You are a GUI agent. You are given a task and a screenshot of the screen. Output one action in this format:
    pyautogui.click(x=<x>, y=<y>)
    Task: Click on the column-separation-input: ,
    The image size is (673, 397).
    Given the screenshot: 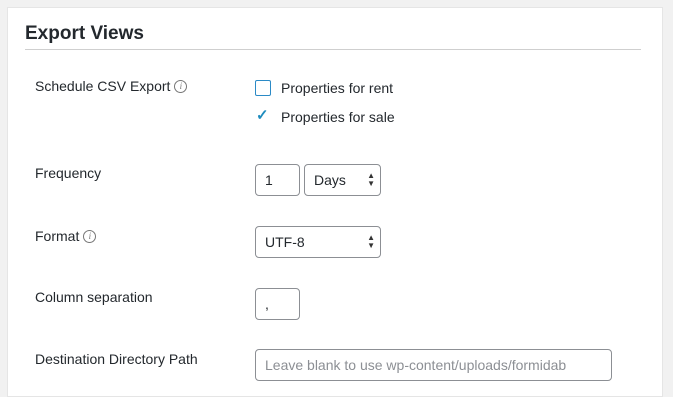 What is the action you would take?
    pyautogui.click(x=277, y=304)
    